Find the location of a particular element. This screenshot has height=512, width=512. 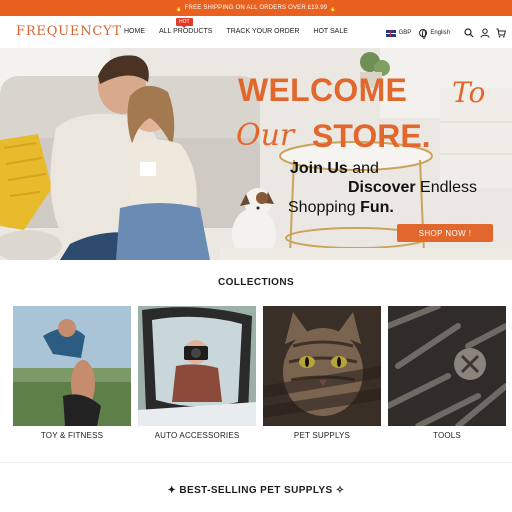

nav-all-products: ALL PRODUCTS is located at coordinates (185, 31).